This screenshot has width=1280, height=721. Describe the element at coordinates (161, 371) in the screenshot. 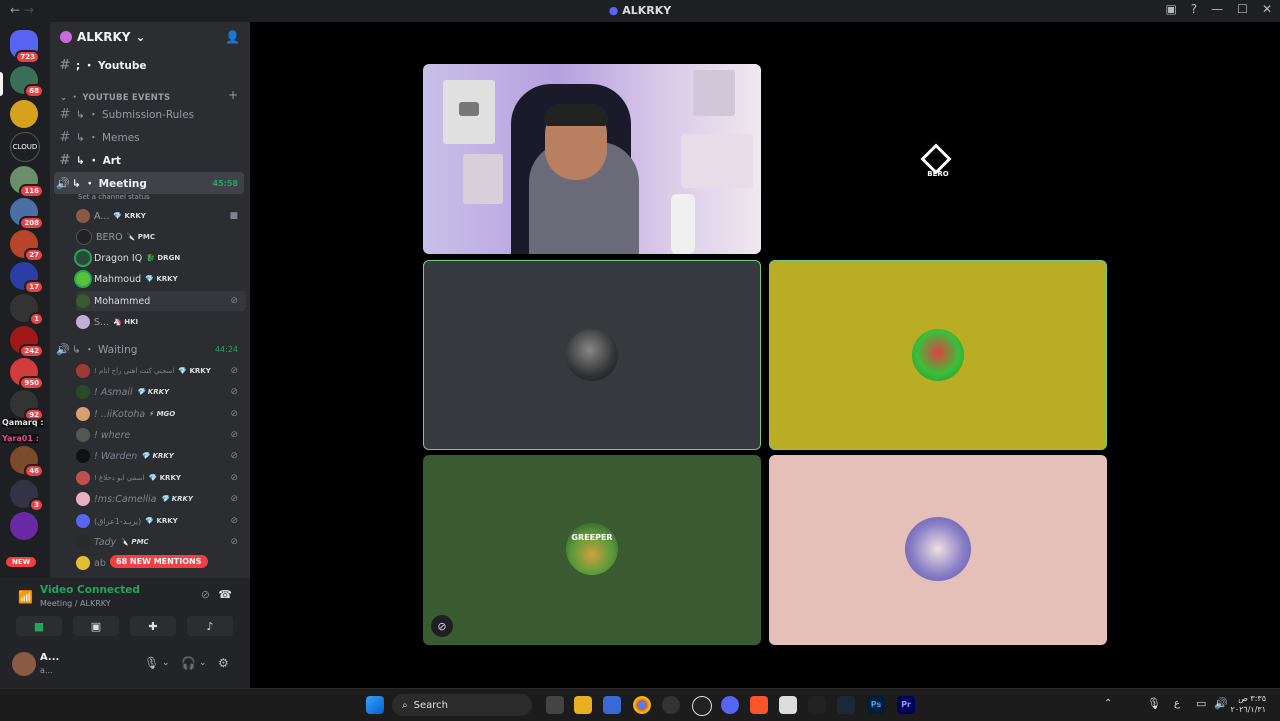

I see `voice-member: ! اسجني كنت اهني راح انام 💎 KRKY ⊘` at that location.